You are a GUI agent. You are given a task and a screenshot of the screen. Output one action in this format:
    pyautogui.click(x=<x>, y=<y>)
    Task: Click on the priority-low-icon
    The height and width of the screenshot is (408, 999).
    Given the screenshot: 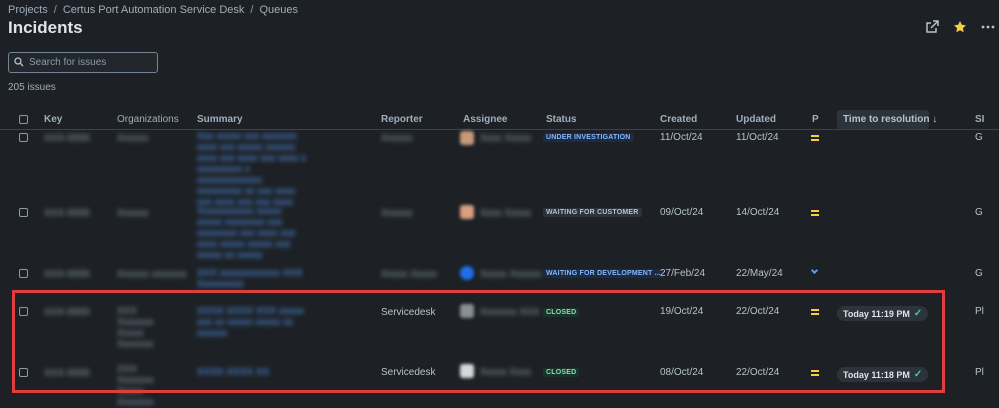 What is the action you would take?
    pyautogui.click(x=814, y=270)
    